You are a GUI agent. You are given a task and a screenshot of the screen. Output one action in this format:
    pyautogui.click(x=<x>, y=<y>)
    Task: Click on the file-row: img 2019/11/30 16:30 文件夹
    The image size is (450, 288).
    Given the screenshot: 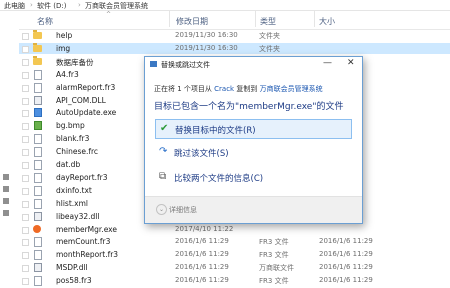 What is the action you would take?
    pyautogui.click(x=234, y=48)
    